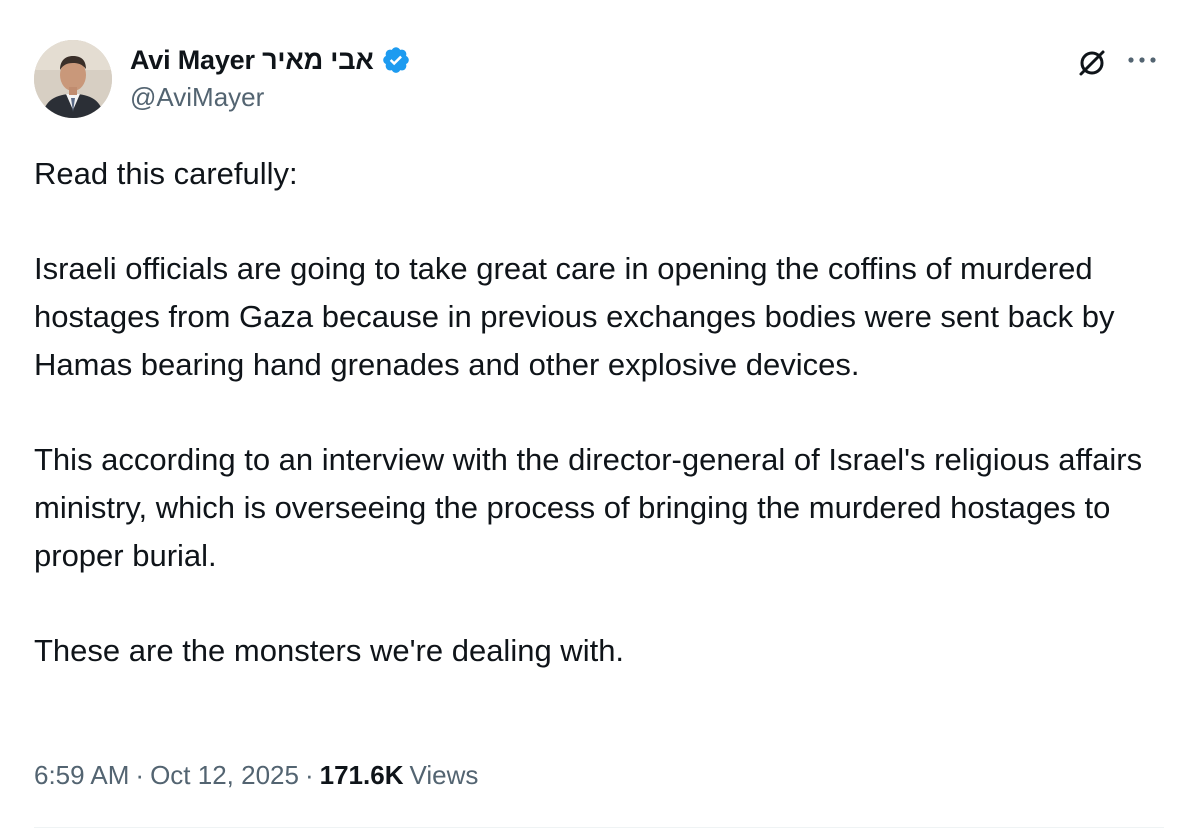 This screenshot has width=1200, height=831. I want to click on views-count: 171.6K, so click(362, 775).